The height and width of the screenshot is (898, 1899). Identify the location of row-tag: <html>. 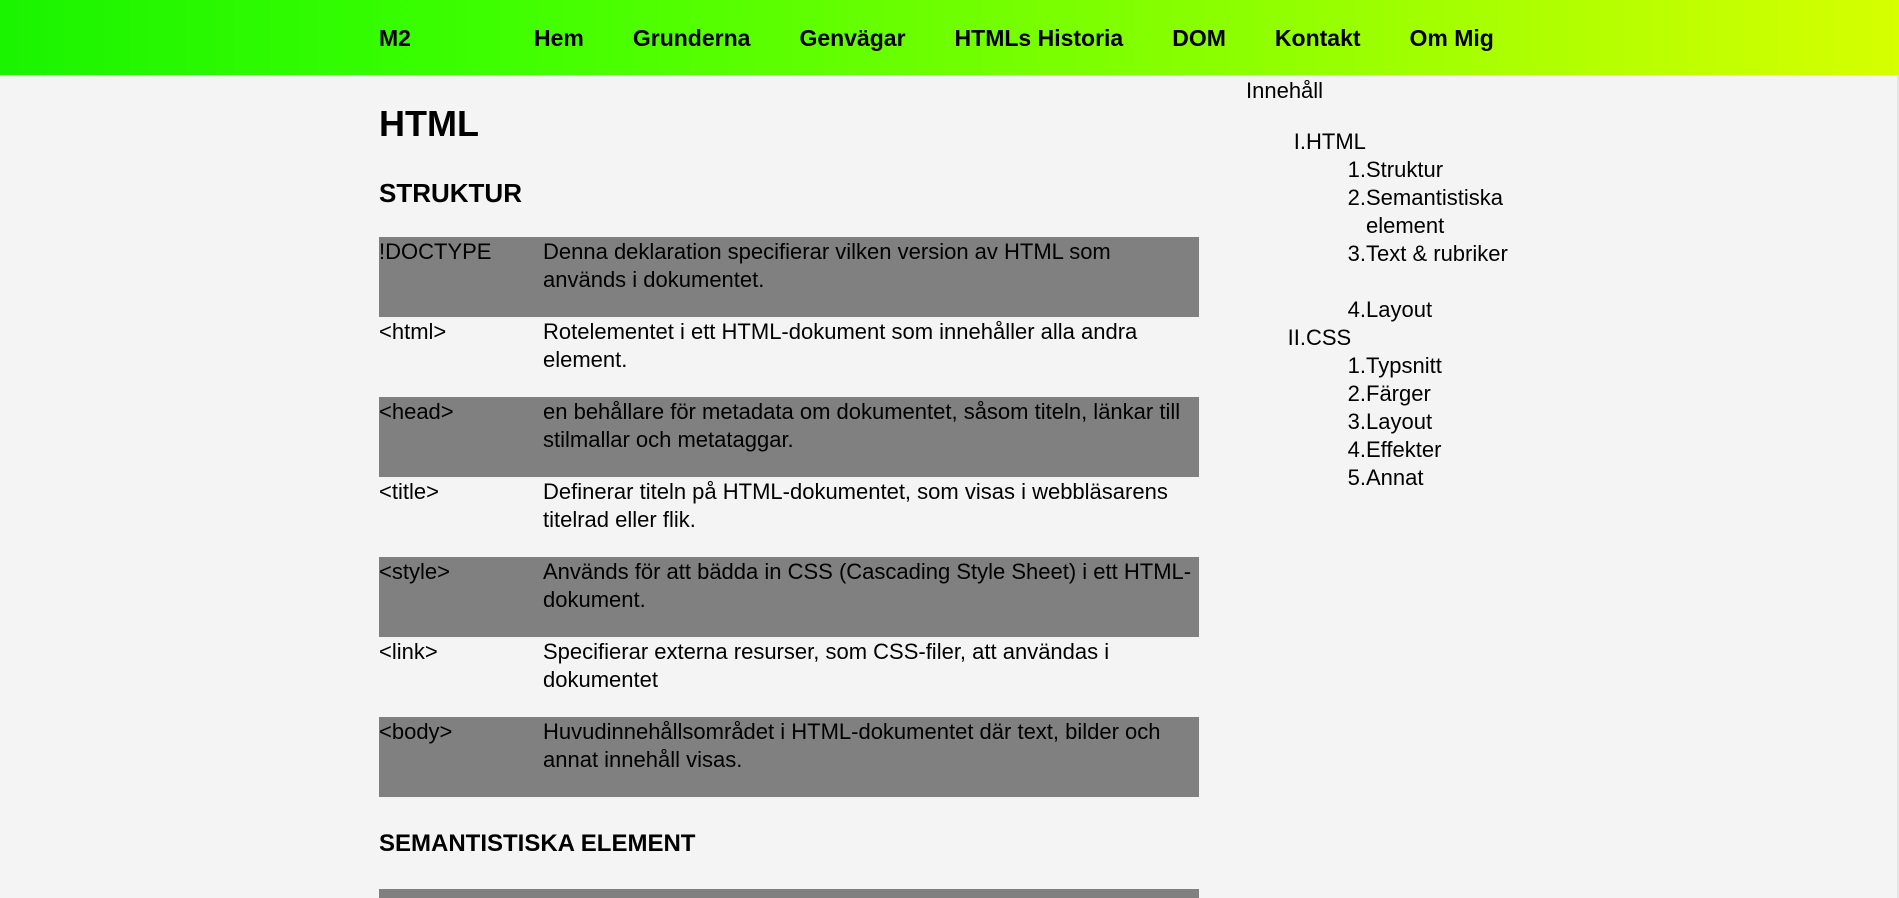
(413, 331).